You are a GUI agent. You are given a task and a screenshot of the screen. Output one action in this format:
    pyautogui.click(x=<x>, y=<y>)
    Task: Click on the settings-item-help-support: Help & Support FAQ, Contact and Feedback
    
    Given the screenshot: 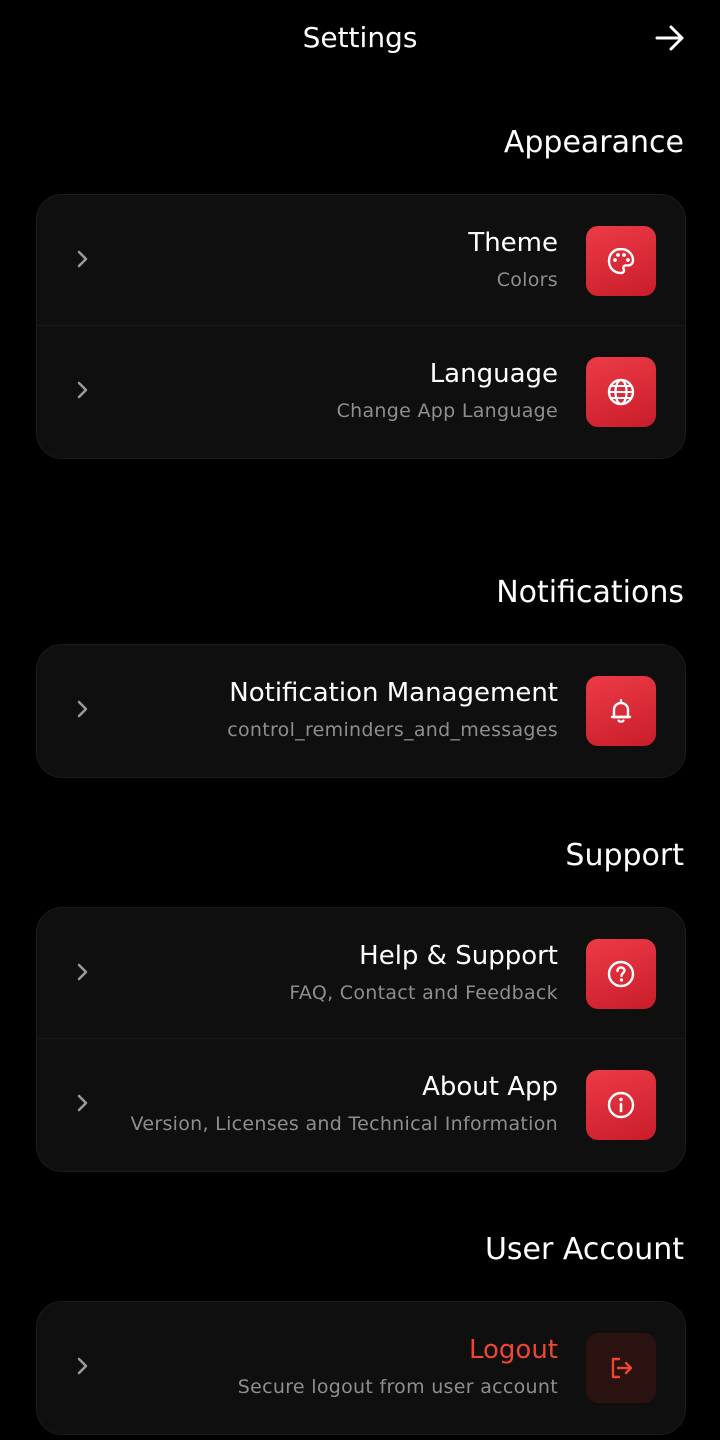 What is the action you would take?
    pyautogui.click(x=361, y=973)
    